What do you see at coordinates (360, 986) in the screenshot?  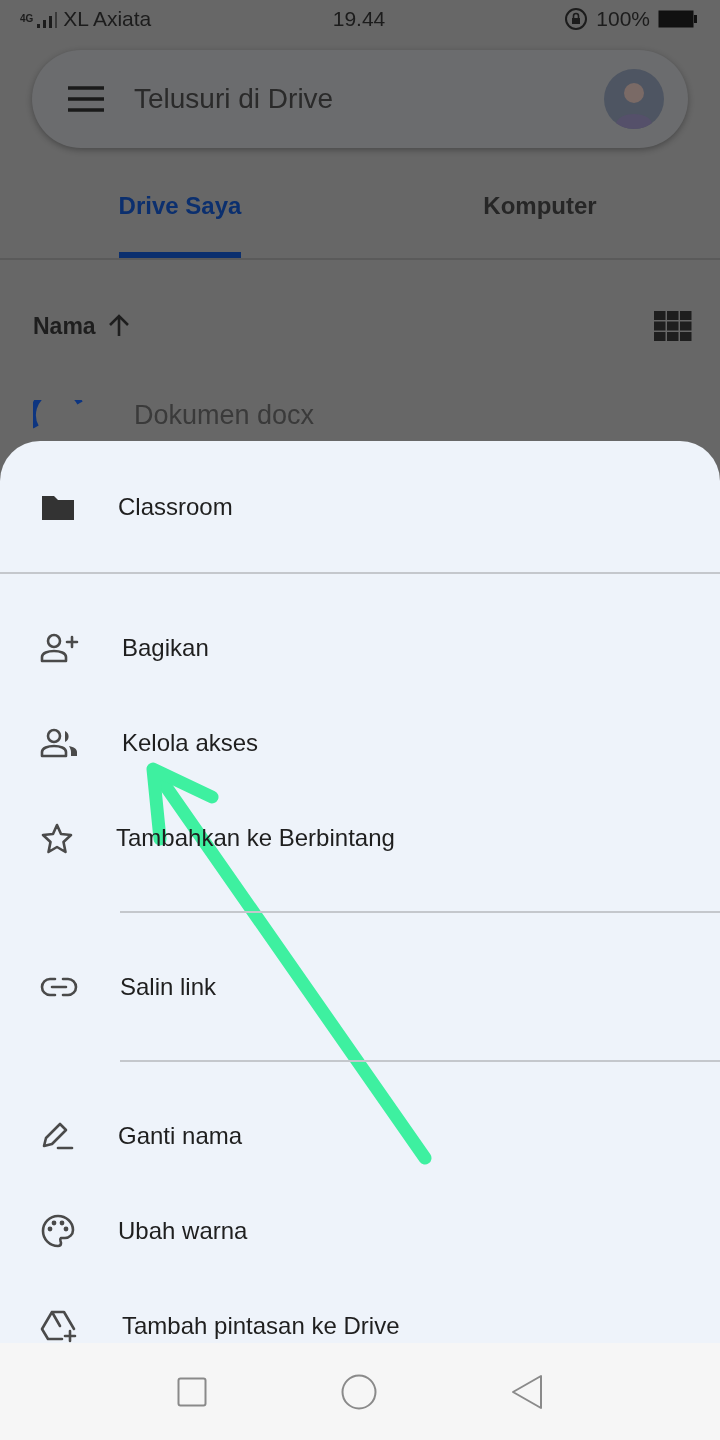 I see `menu-item: Salin link` at bounding box center [360, 986].